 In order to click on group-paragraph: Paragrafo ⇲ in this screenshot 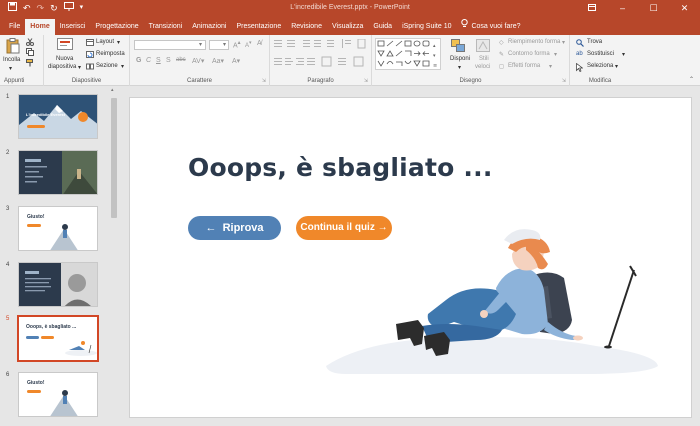, I will do `click(321, 60)`.